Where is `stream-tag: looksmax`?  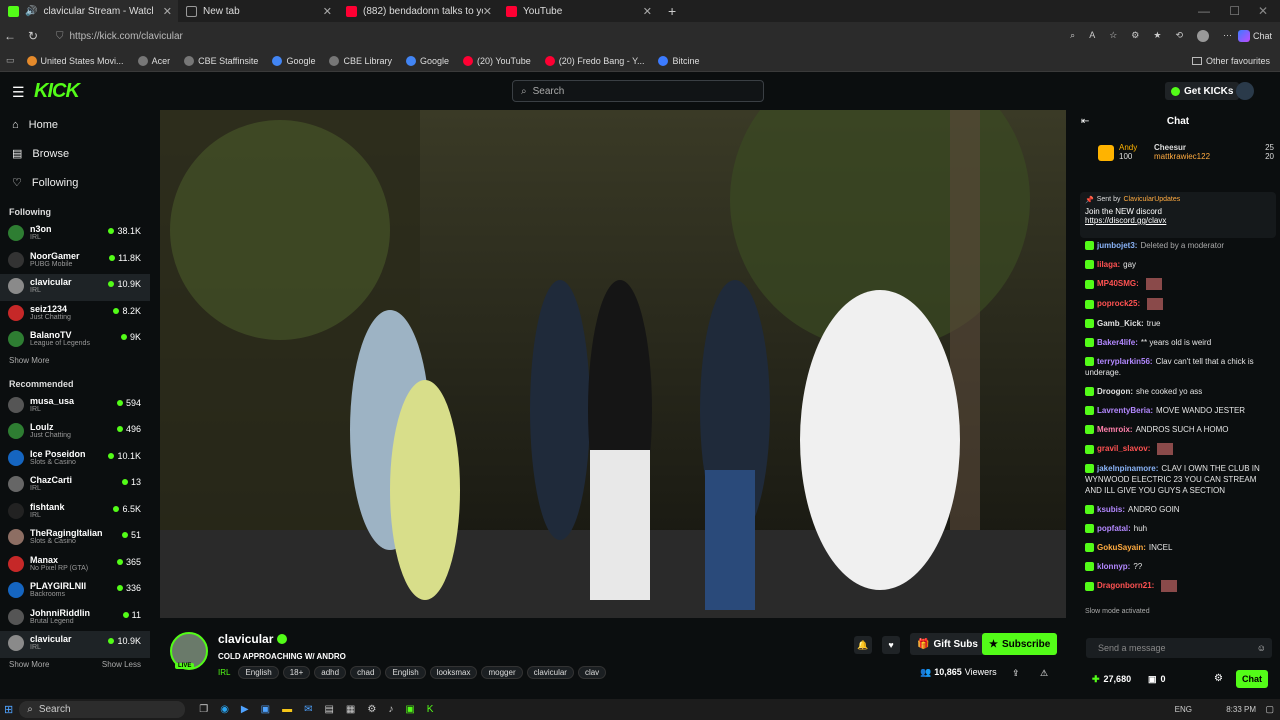 stream-tag: looksmax is located at coordinates (453, 672).